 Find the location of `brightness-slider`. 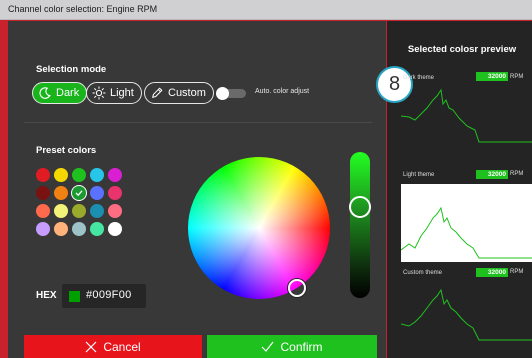

brightness-slider is located at coordinates (360, 225).